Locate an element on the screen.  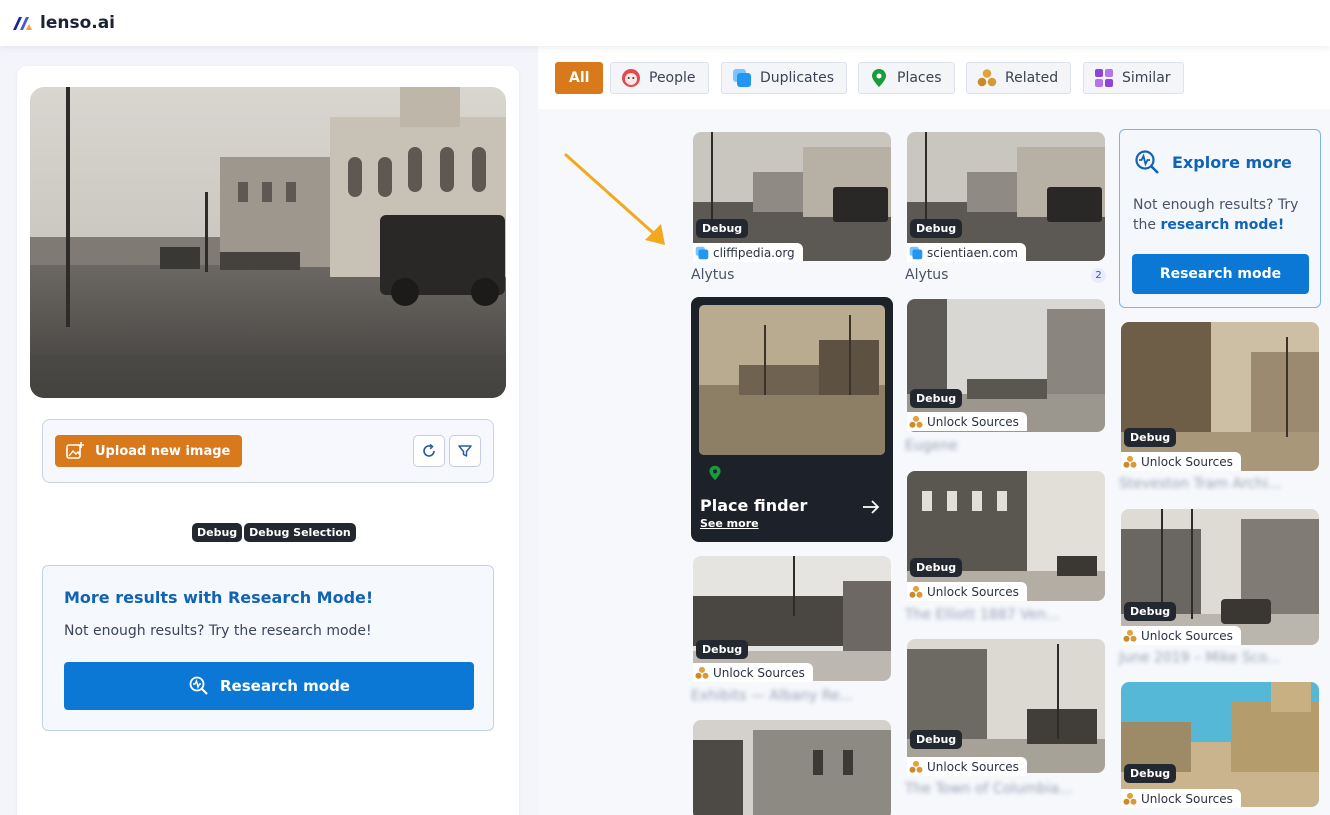
tab-related: Related is located at coordinates (1019, 78).